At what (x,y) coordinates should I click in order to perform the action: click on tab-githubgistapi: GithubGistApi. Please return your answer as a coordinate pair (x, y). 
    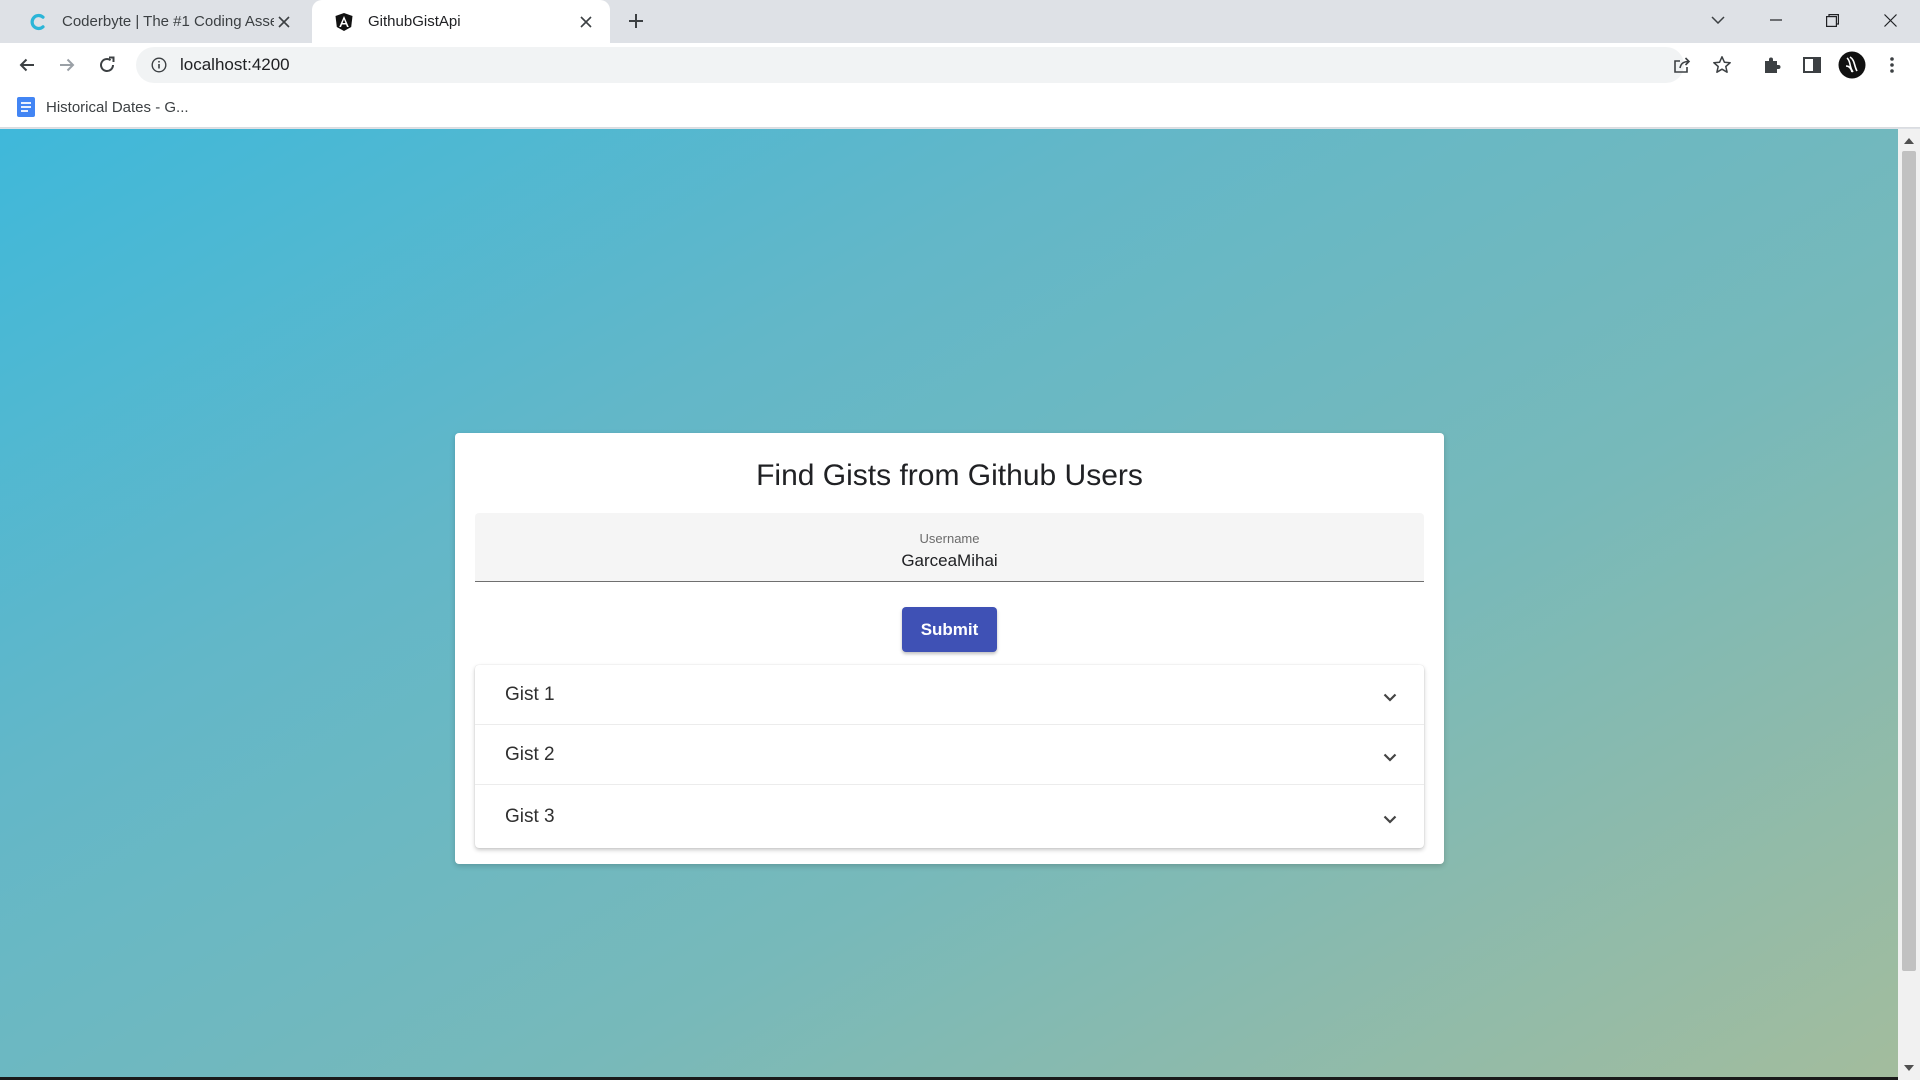
    Looking at the image, I should click on (461, 21).